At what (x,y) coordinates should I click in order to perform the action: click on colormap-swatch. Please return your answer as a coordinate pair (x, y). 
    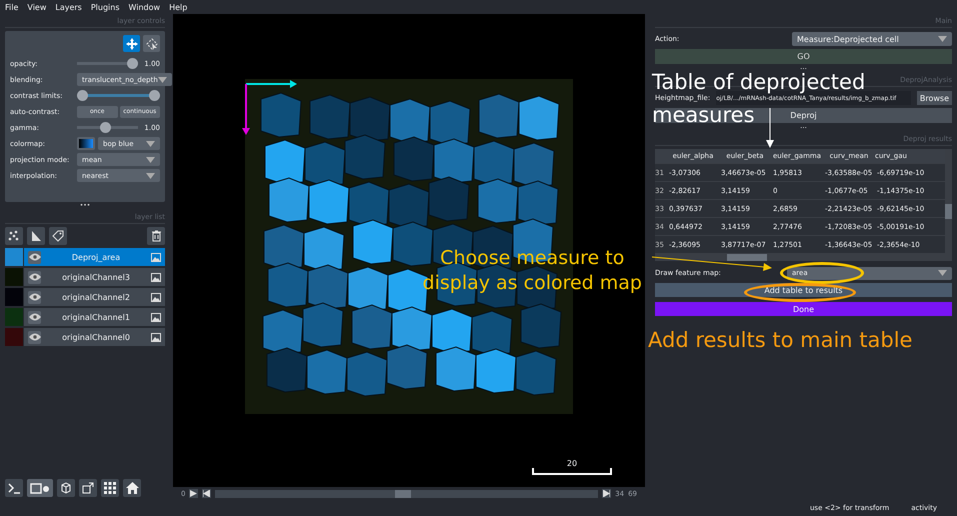
    Looking at the image, I should click on (86, 143).